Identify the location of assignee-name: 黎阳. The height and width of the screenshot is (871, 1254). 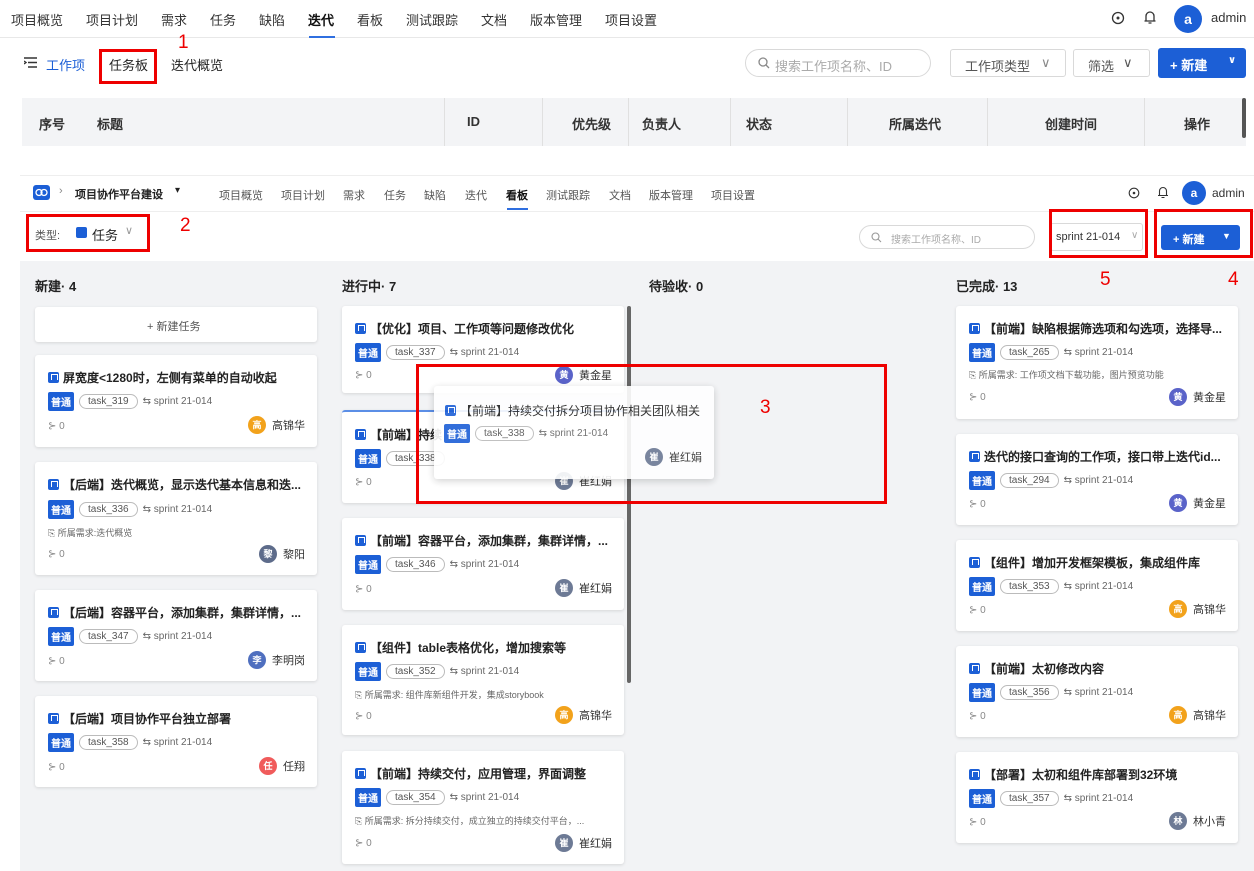
(294, 555).